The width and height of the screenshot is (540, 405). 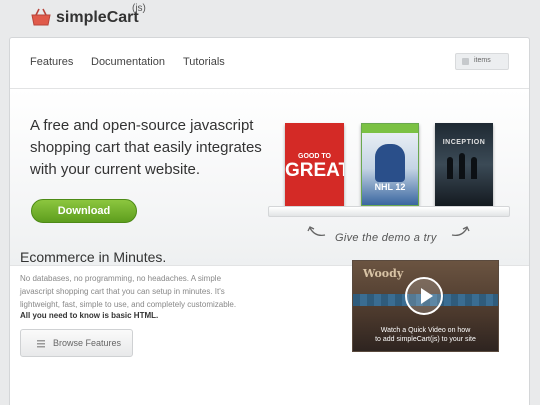 What do you see at coordinates (41, 17) in the screenshot?
I see `basket-logo-icon` at bounding box center [41, 17].